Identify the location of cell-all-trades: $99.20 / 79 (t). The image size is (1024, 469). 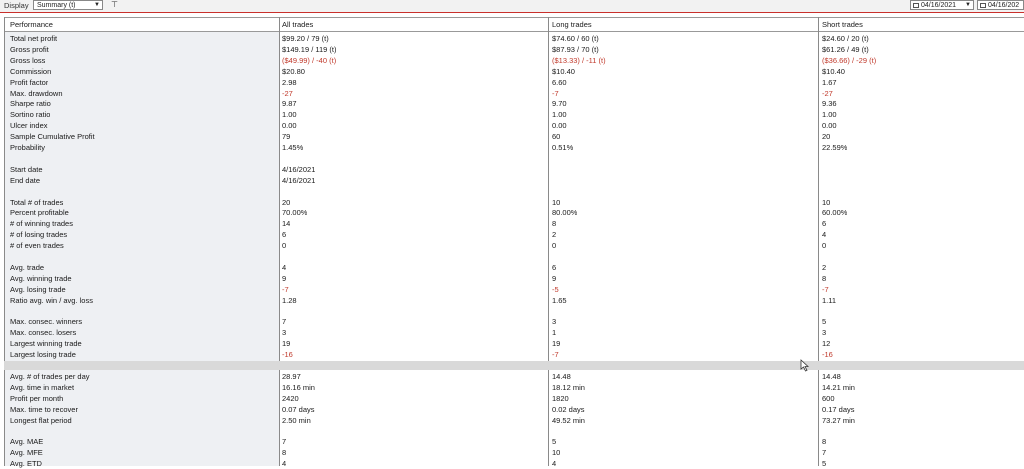
(305, 38).